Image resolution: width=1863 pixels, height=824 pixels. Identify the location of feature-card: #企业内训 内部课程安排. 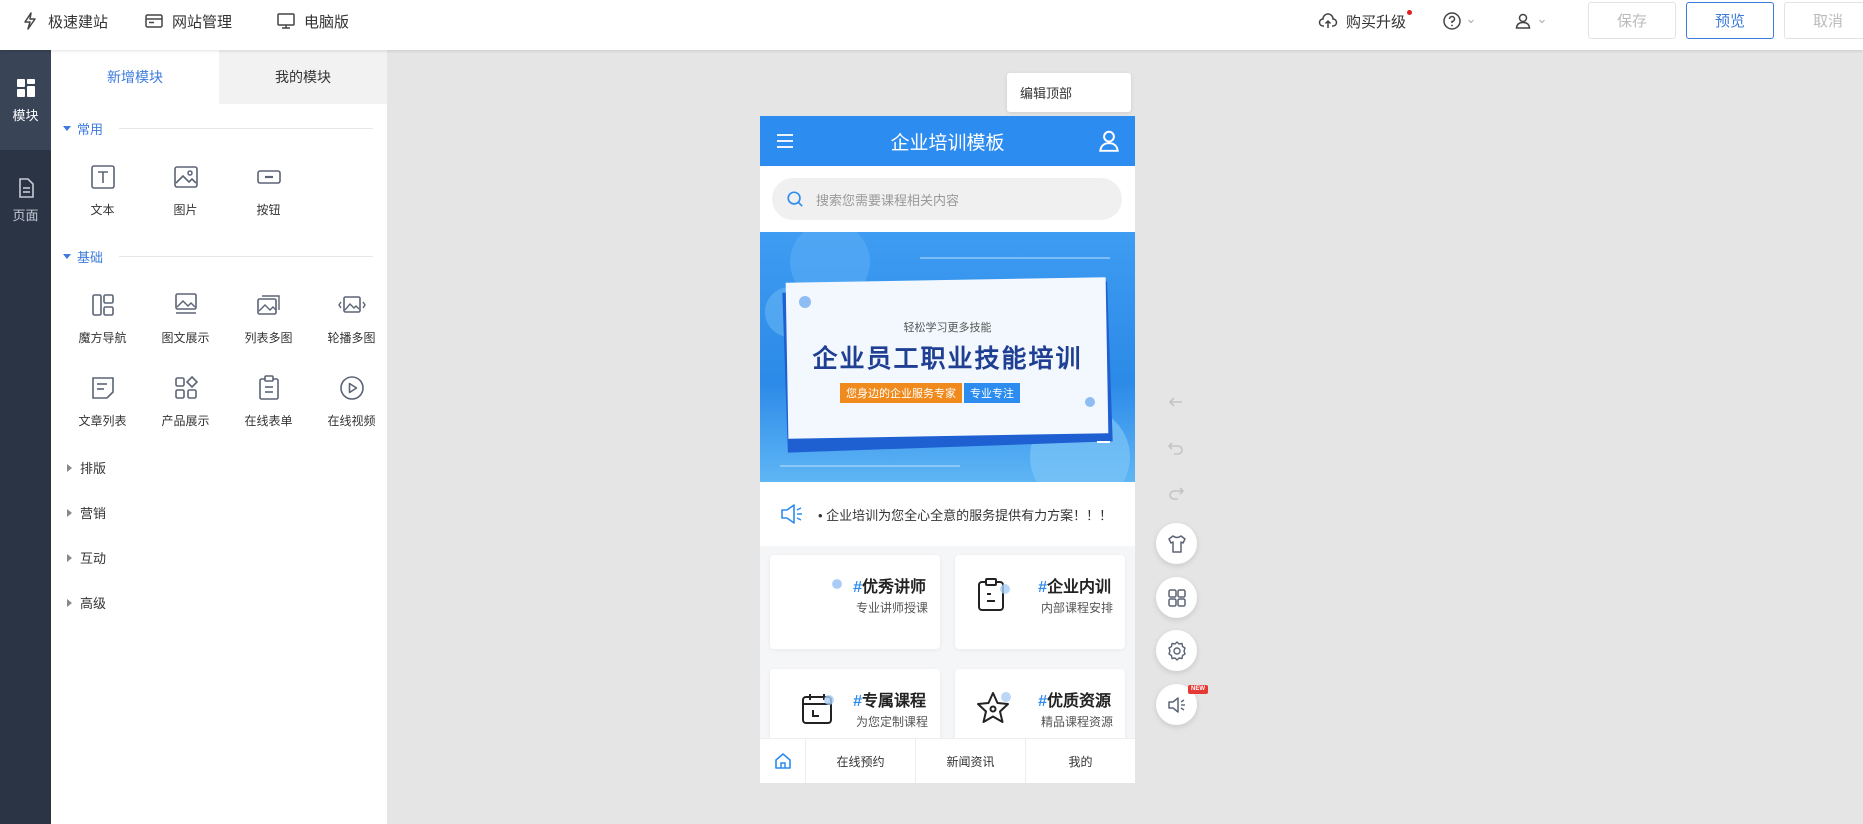
(1040, 602).